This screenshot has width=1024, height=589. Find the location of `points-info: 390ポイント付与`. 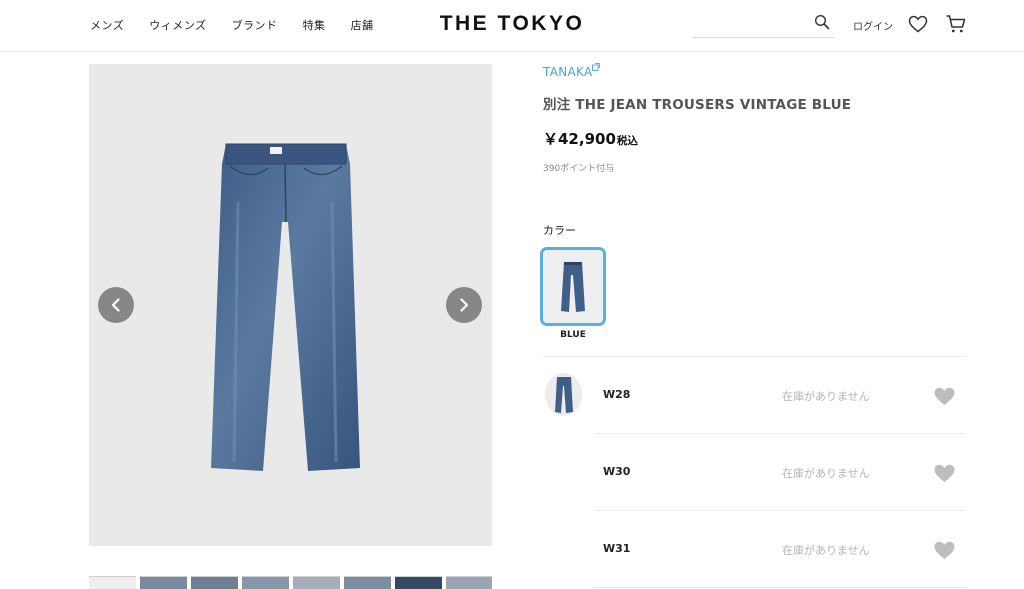

points-info: 390ポイント付与 is located at coordinates (579, 169).